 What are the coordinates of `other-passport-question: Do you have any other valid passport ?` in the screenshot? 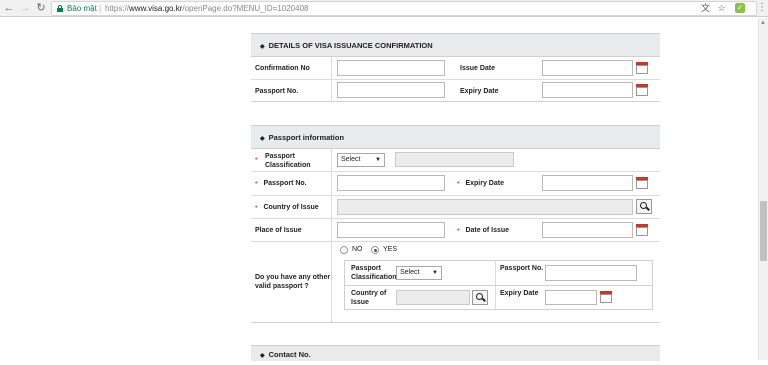 It's located at (293, 282).